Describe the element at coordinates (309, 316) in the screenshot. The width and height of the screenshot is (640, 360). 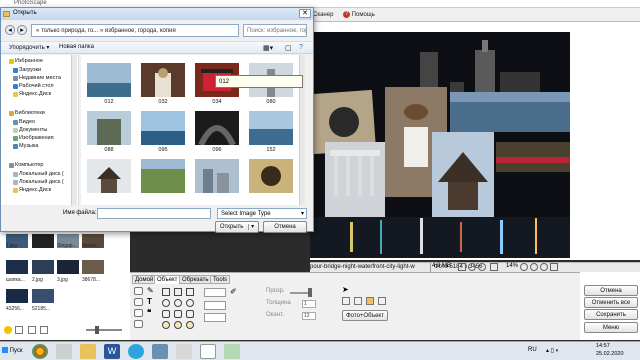
I see `border-input: 12` at that location.